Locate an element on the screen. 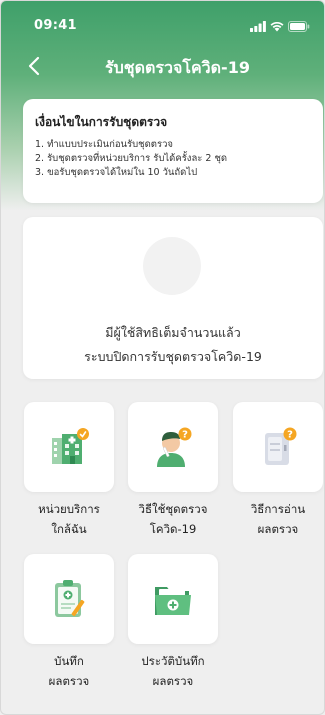 This screenshot has width=325, height=715. menu-tile-nearby-service is located at coordinates (69, 447).